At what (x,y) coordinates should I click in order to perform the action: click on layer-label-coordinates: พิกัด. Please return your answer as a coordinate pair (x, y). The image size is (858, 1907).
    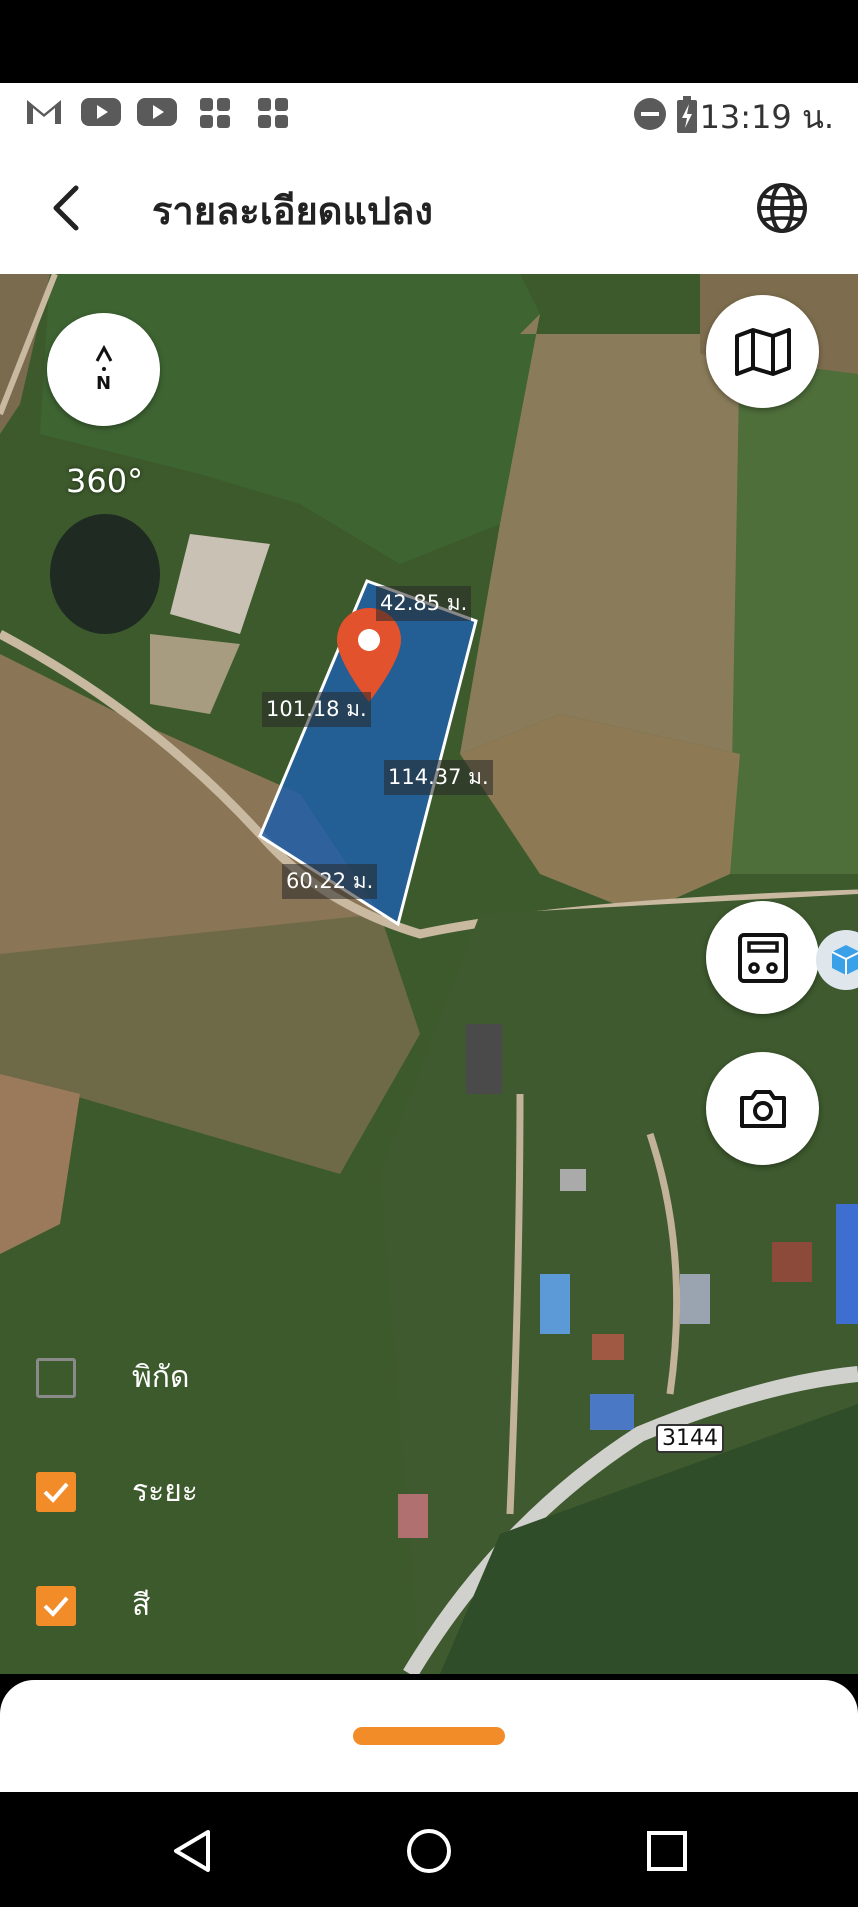
    Looking at the image, I should click on (161, 1377).